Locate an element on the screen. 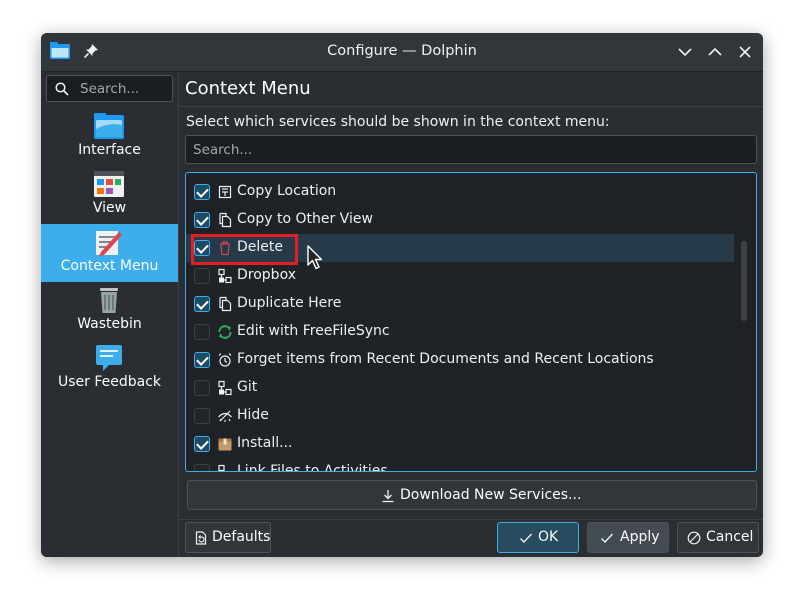 The image size is (805, 607). defaults-button: Defaults is located at coordinates (228, 537).